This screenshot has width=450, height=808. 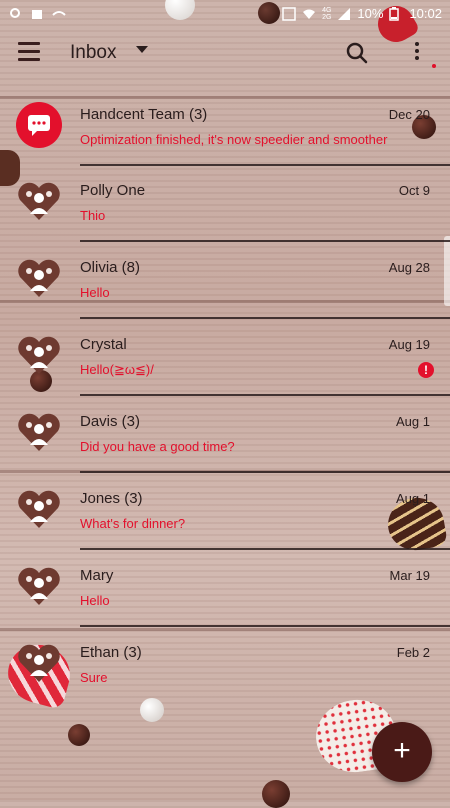 I want to click on status-bar: 4G 2G 10% 10:02, so click(x=225, y=14).